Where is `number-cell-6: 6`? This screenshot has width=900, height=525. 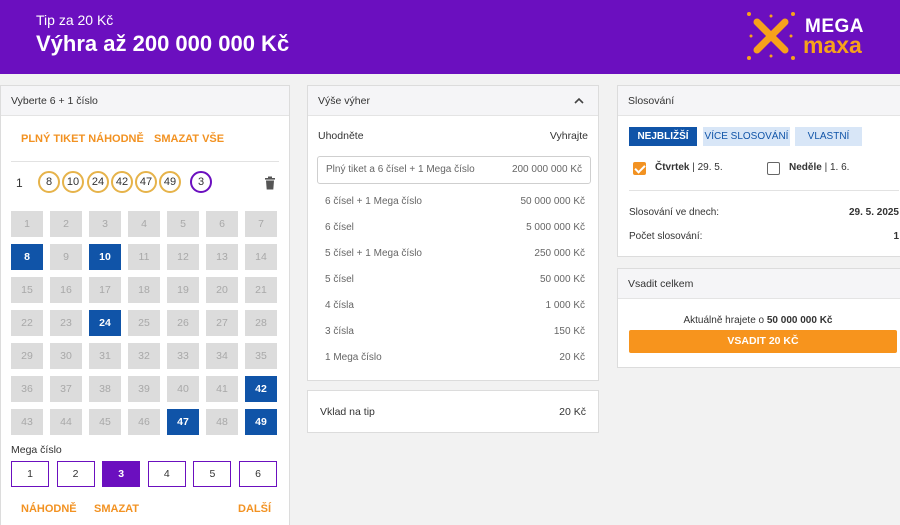
number-cell-6: 6 is located at coordinates (222, 224).